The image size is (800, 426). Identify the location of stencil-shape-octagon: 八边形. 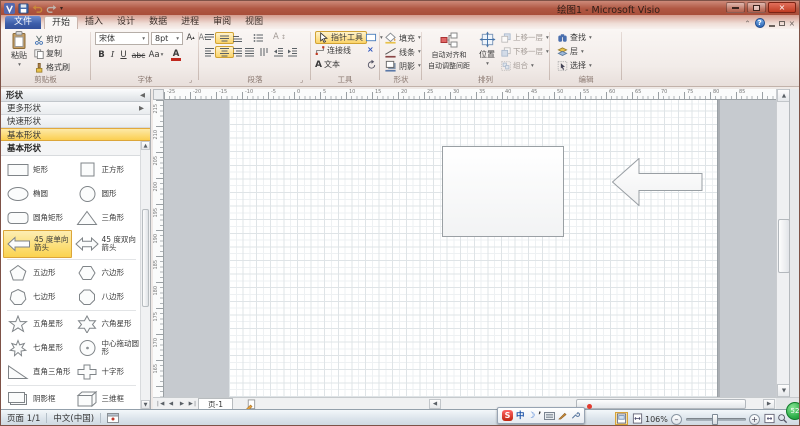
(106, 297).